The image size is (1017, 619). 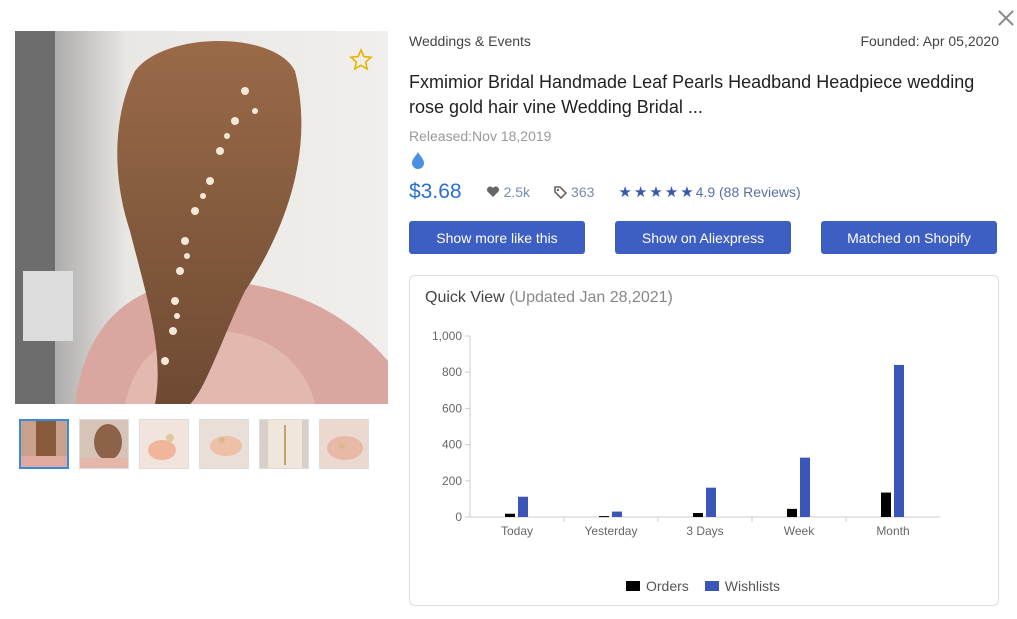 What do you see at coordinates (447, 336) in the screenshot?
I see `y-tick-label: 1,000` at bounding box center [447, 336].